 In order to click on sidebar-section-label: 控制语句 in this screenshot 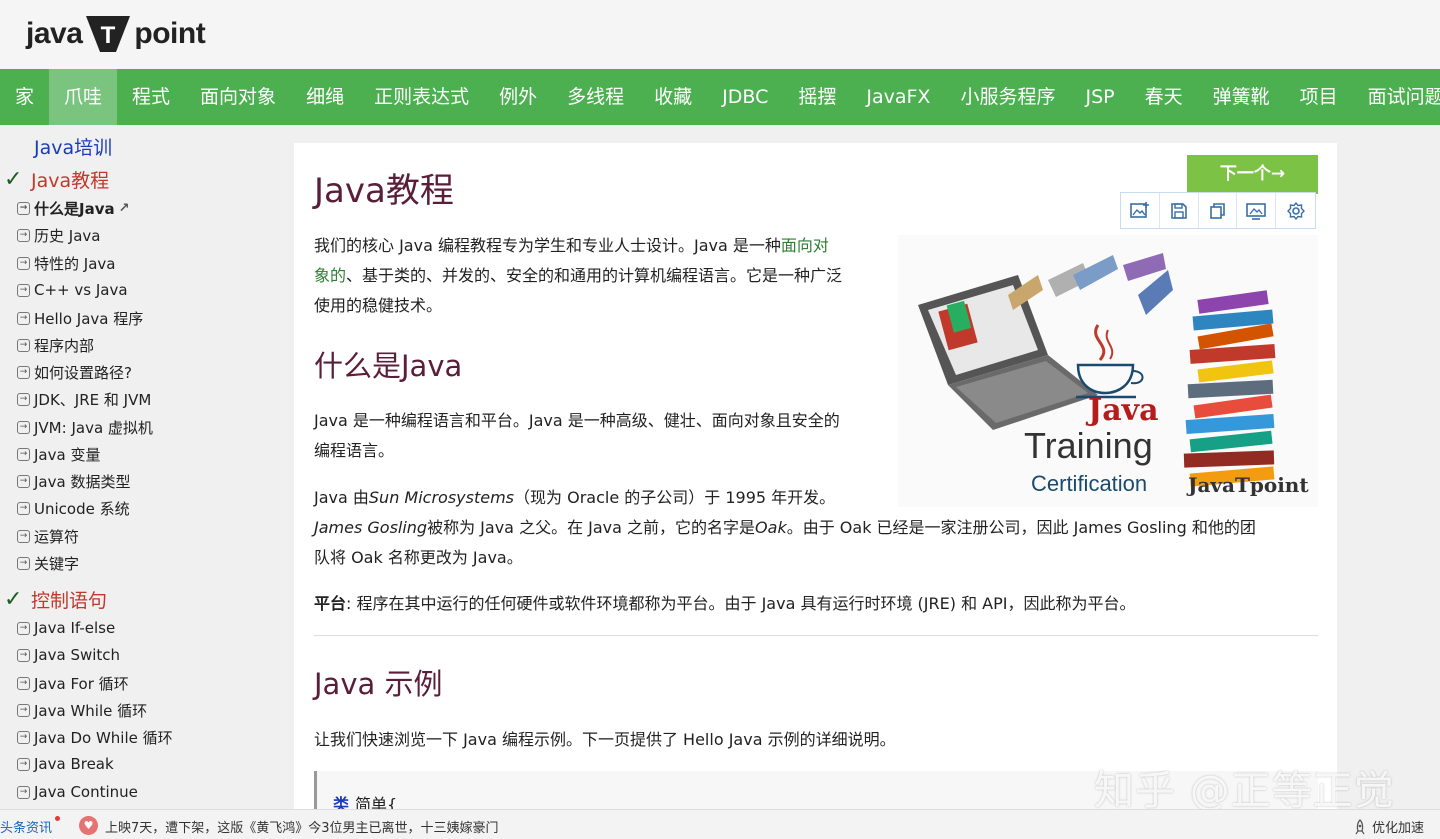, I will do `click(69, 601)`.